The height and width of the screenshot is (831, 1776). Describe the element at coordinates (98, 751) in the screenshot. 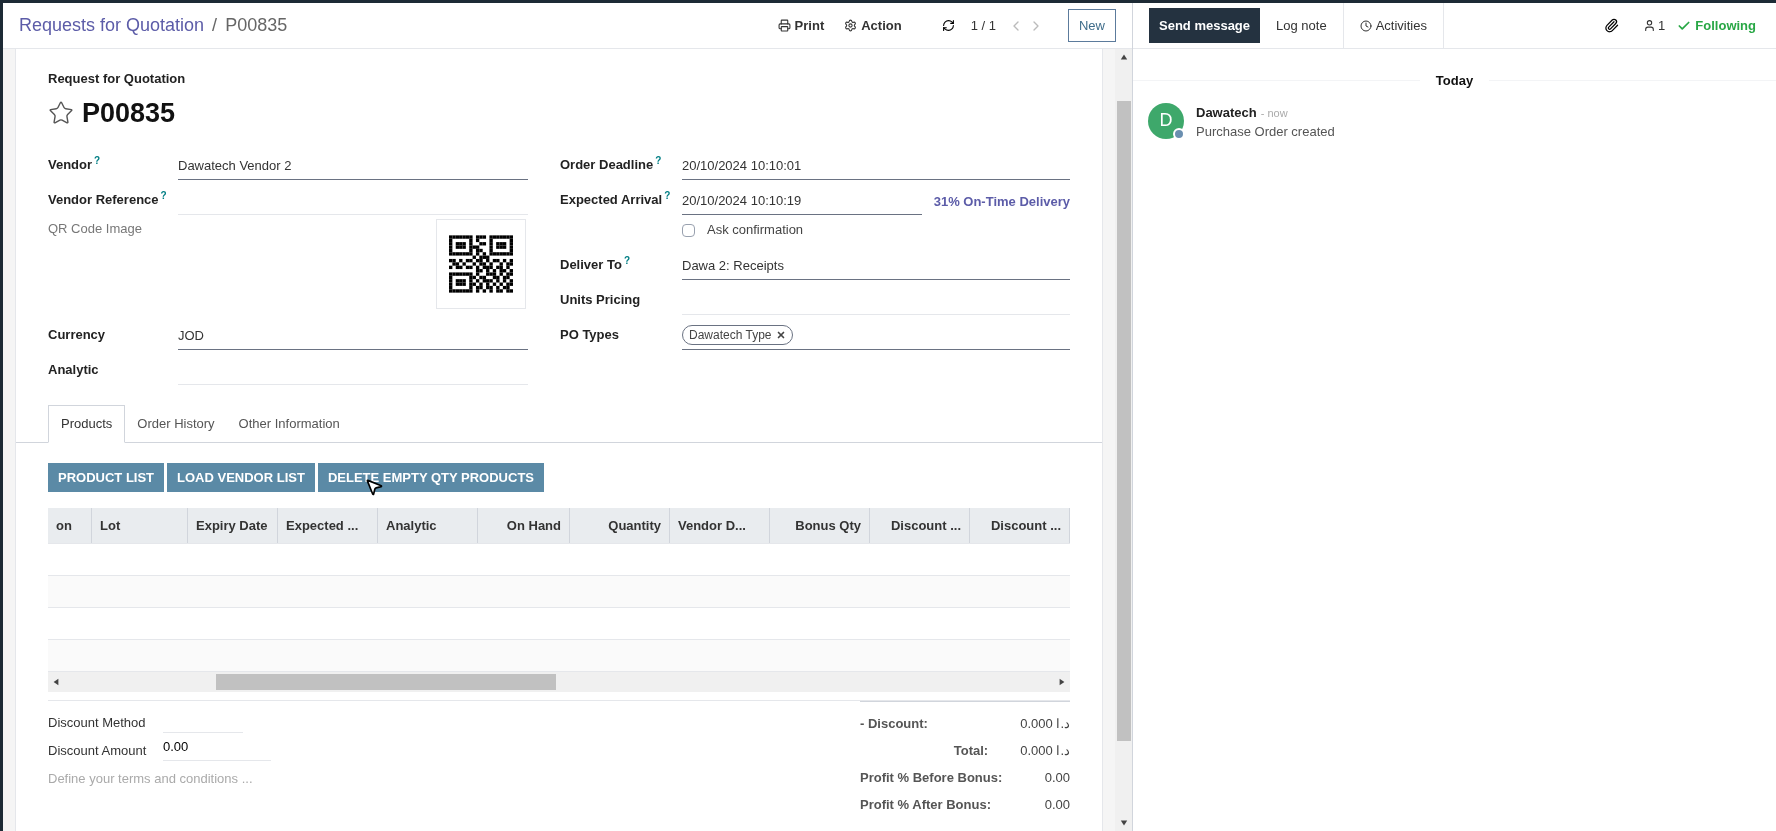

I see `field-label: Discount Amount` at that location.